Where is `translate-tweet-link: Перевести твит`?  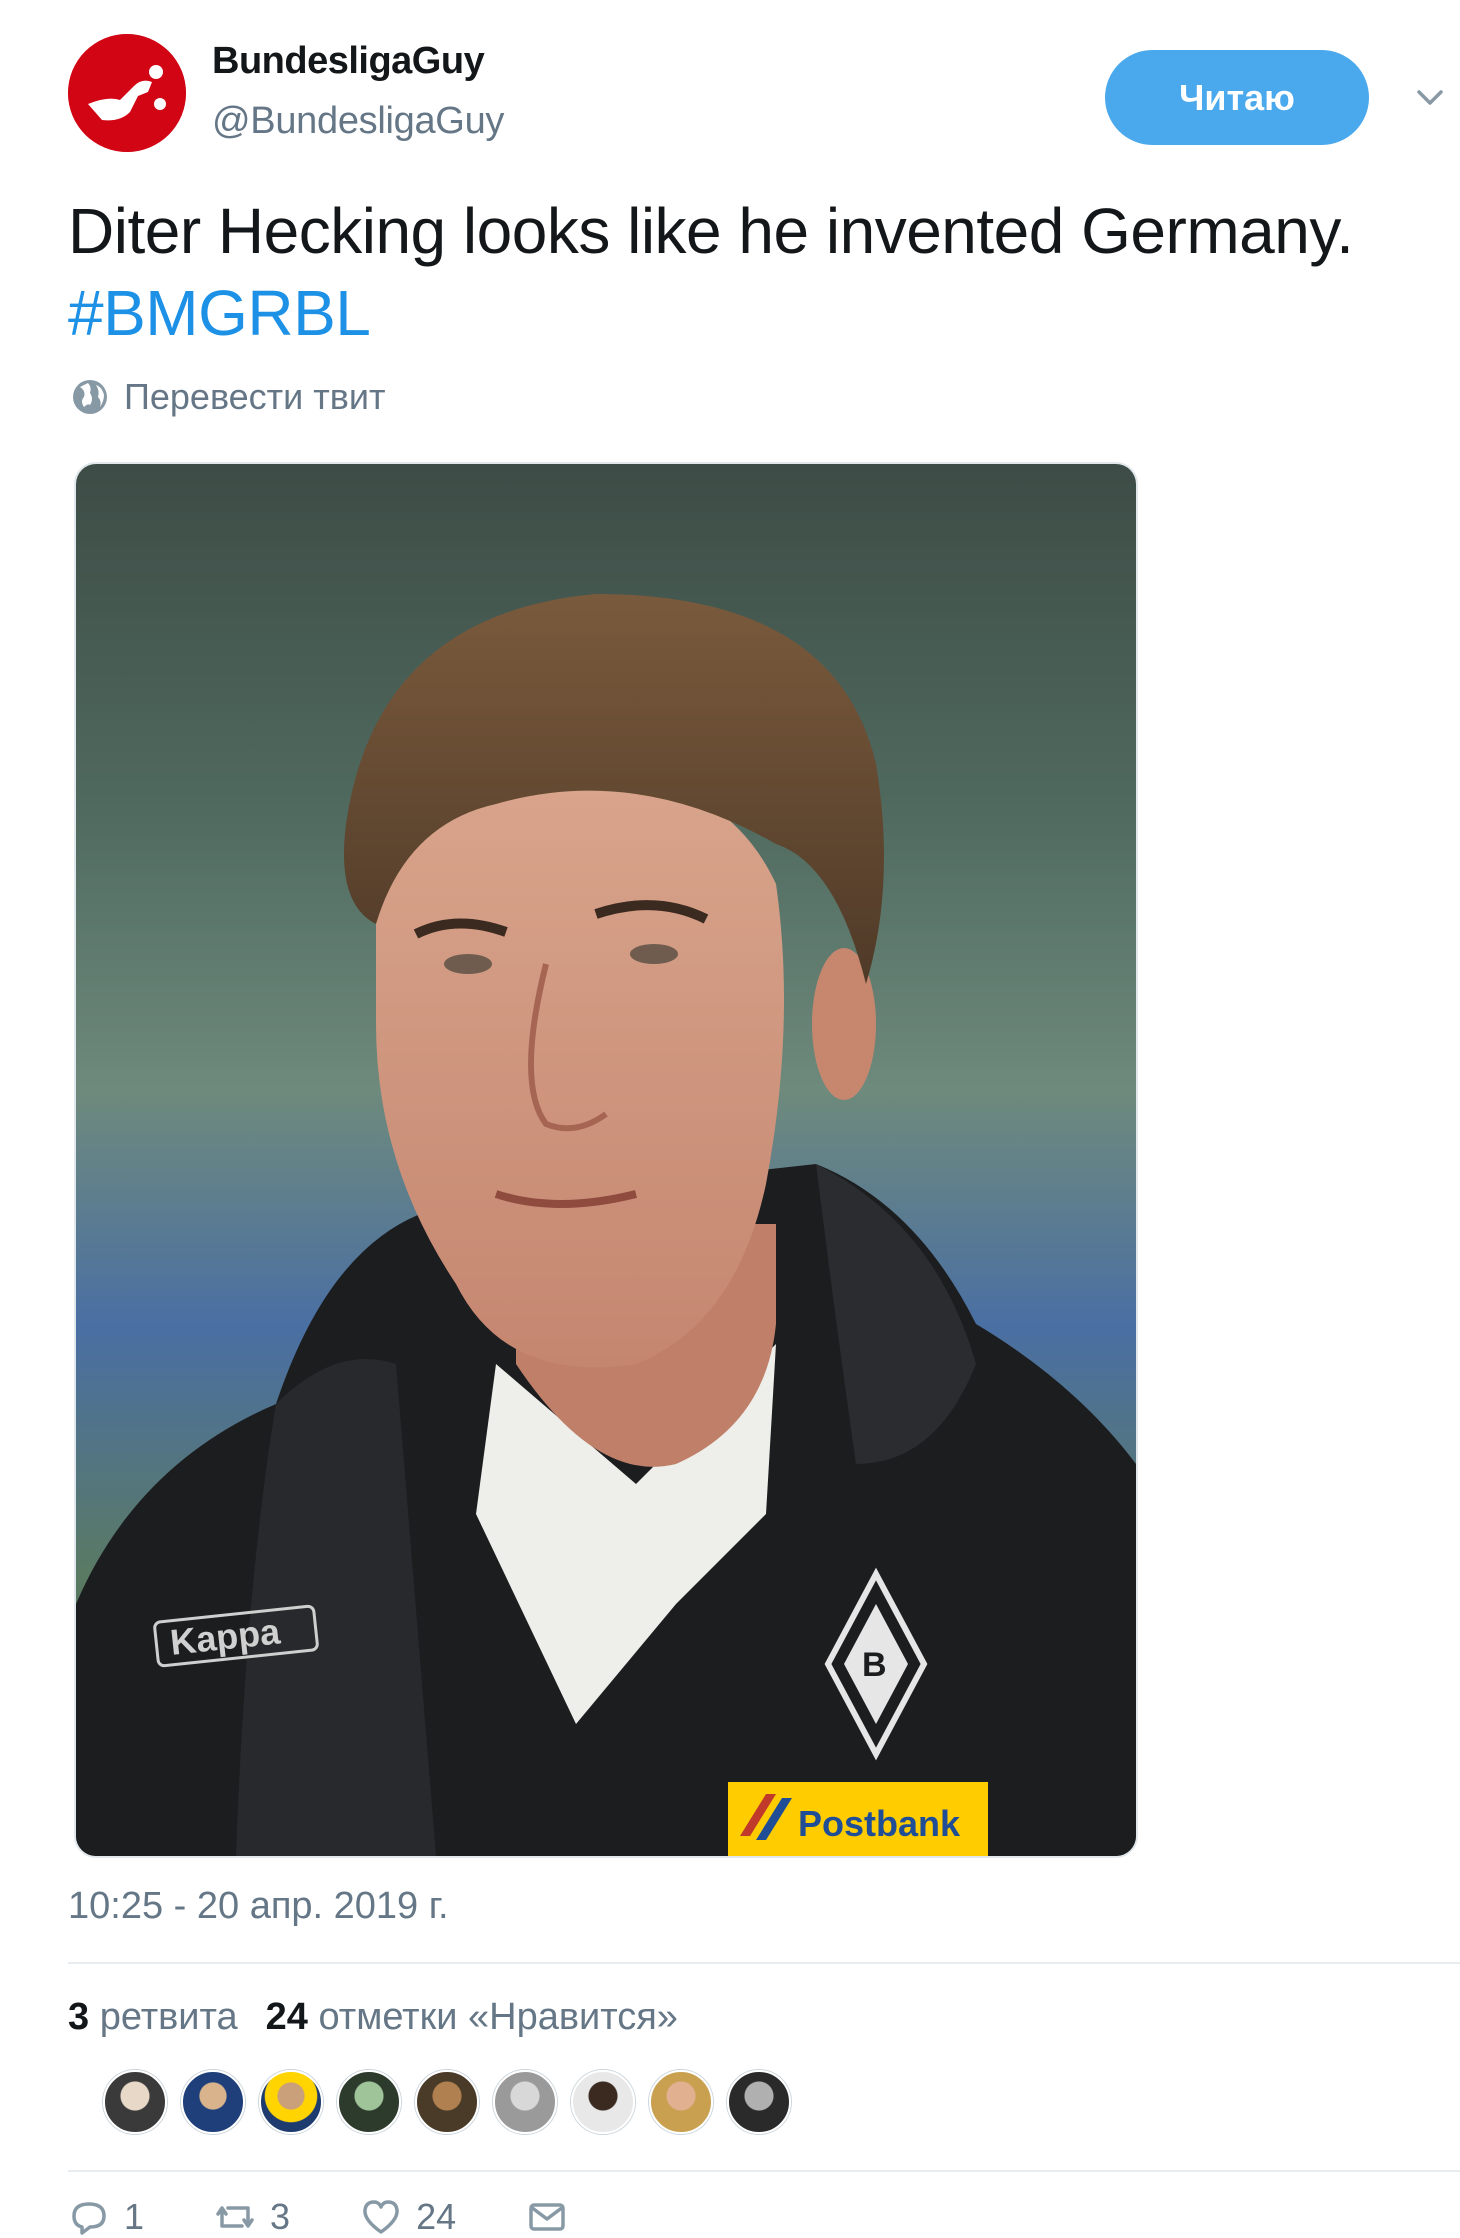
translate-tweet-link: Перевести твит is located at coordinates (228, 397).